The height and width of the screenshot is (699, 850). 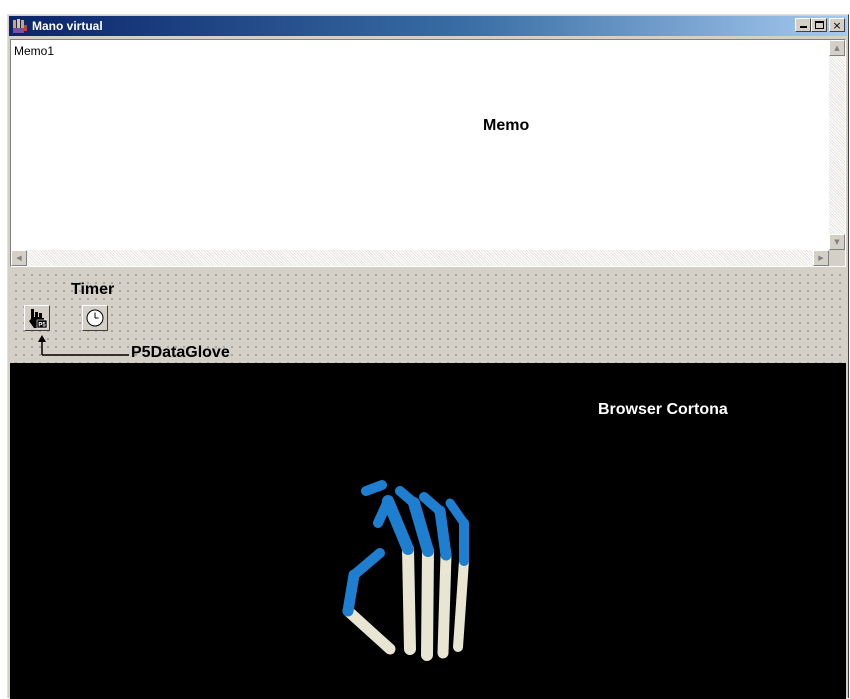 I want to click on scrollbar-corner, so click(x=837, y=258).